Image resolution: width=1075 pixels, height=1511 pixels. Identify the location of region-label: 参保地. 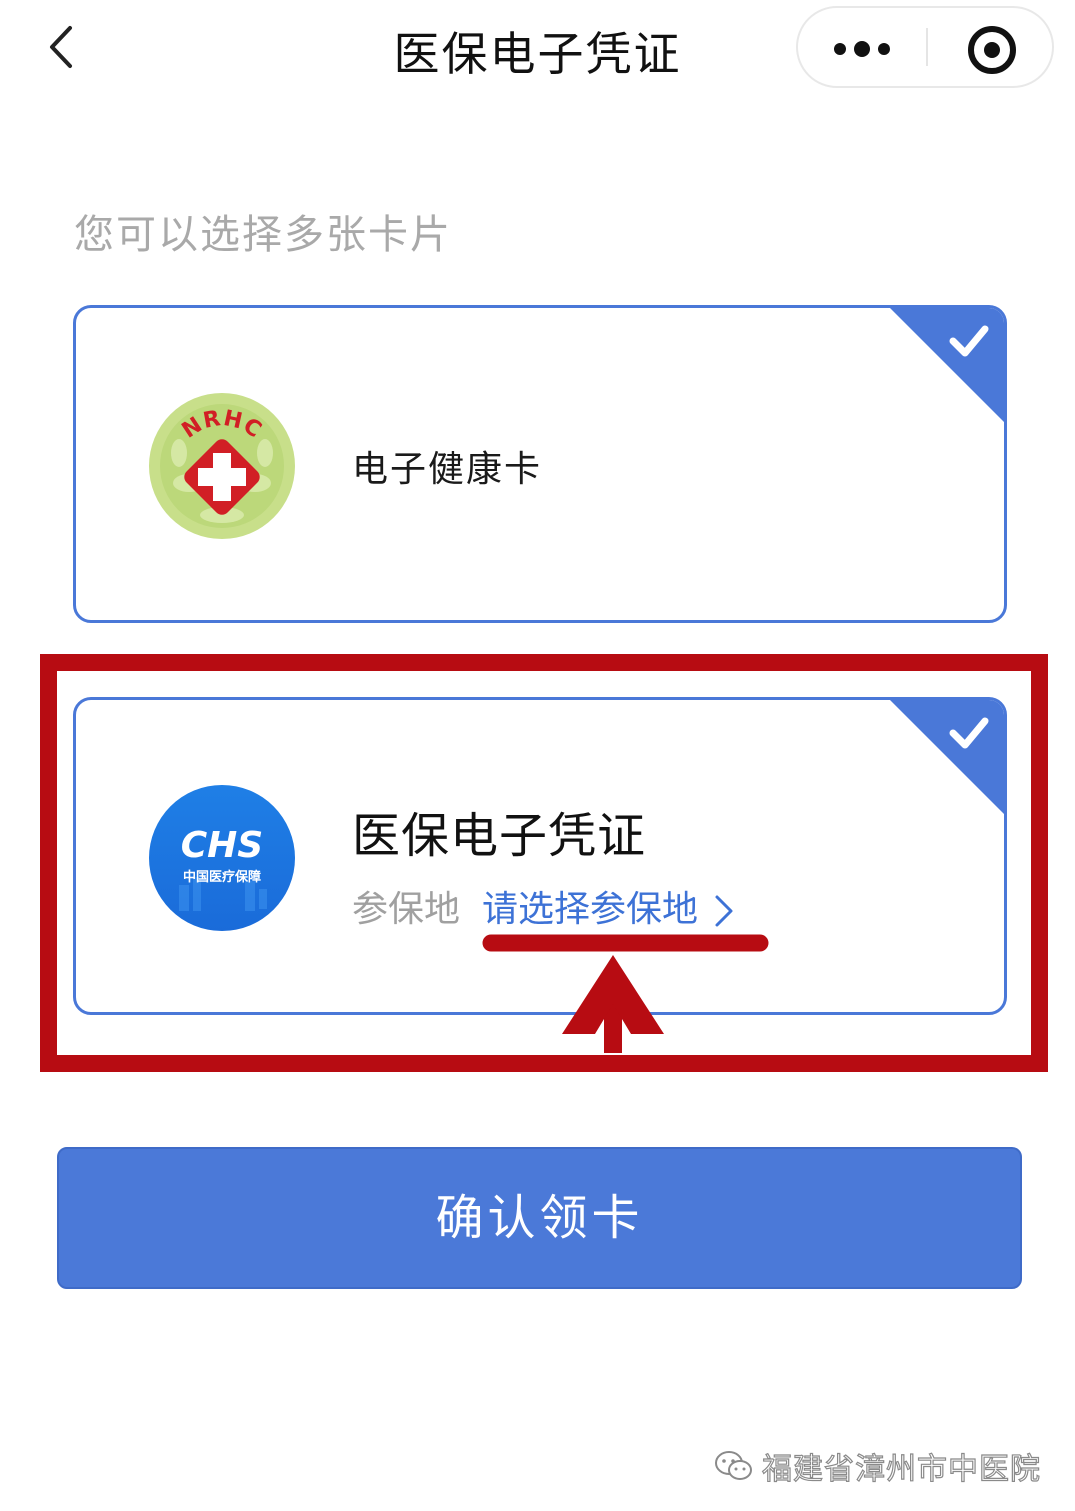
(406, 909).